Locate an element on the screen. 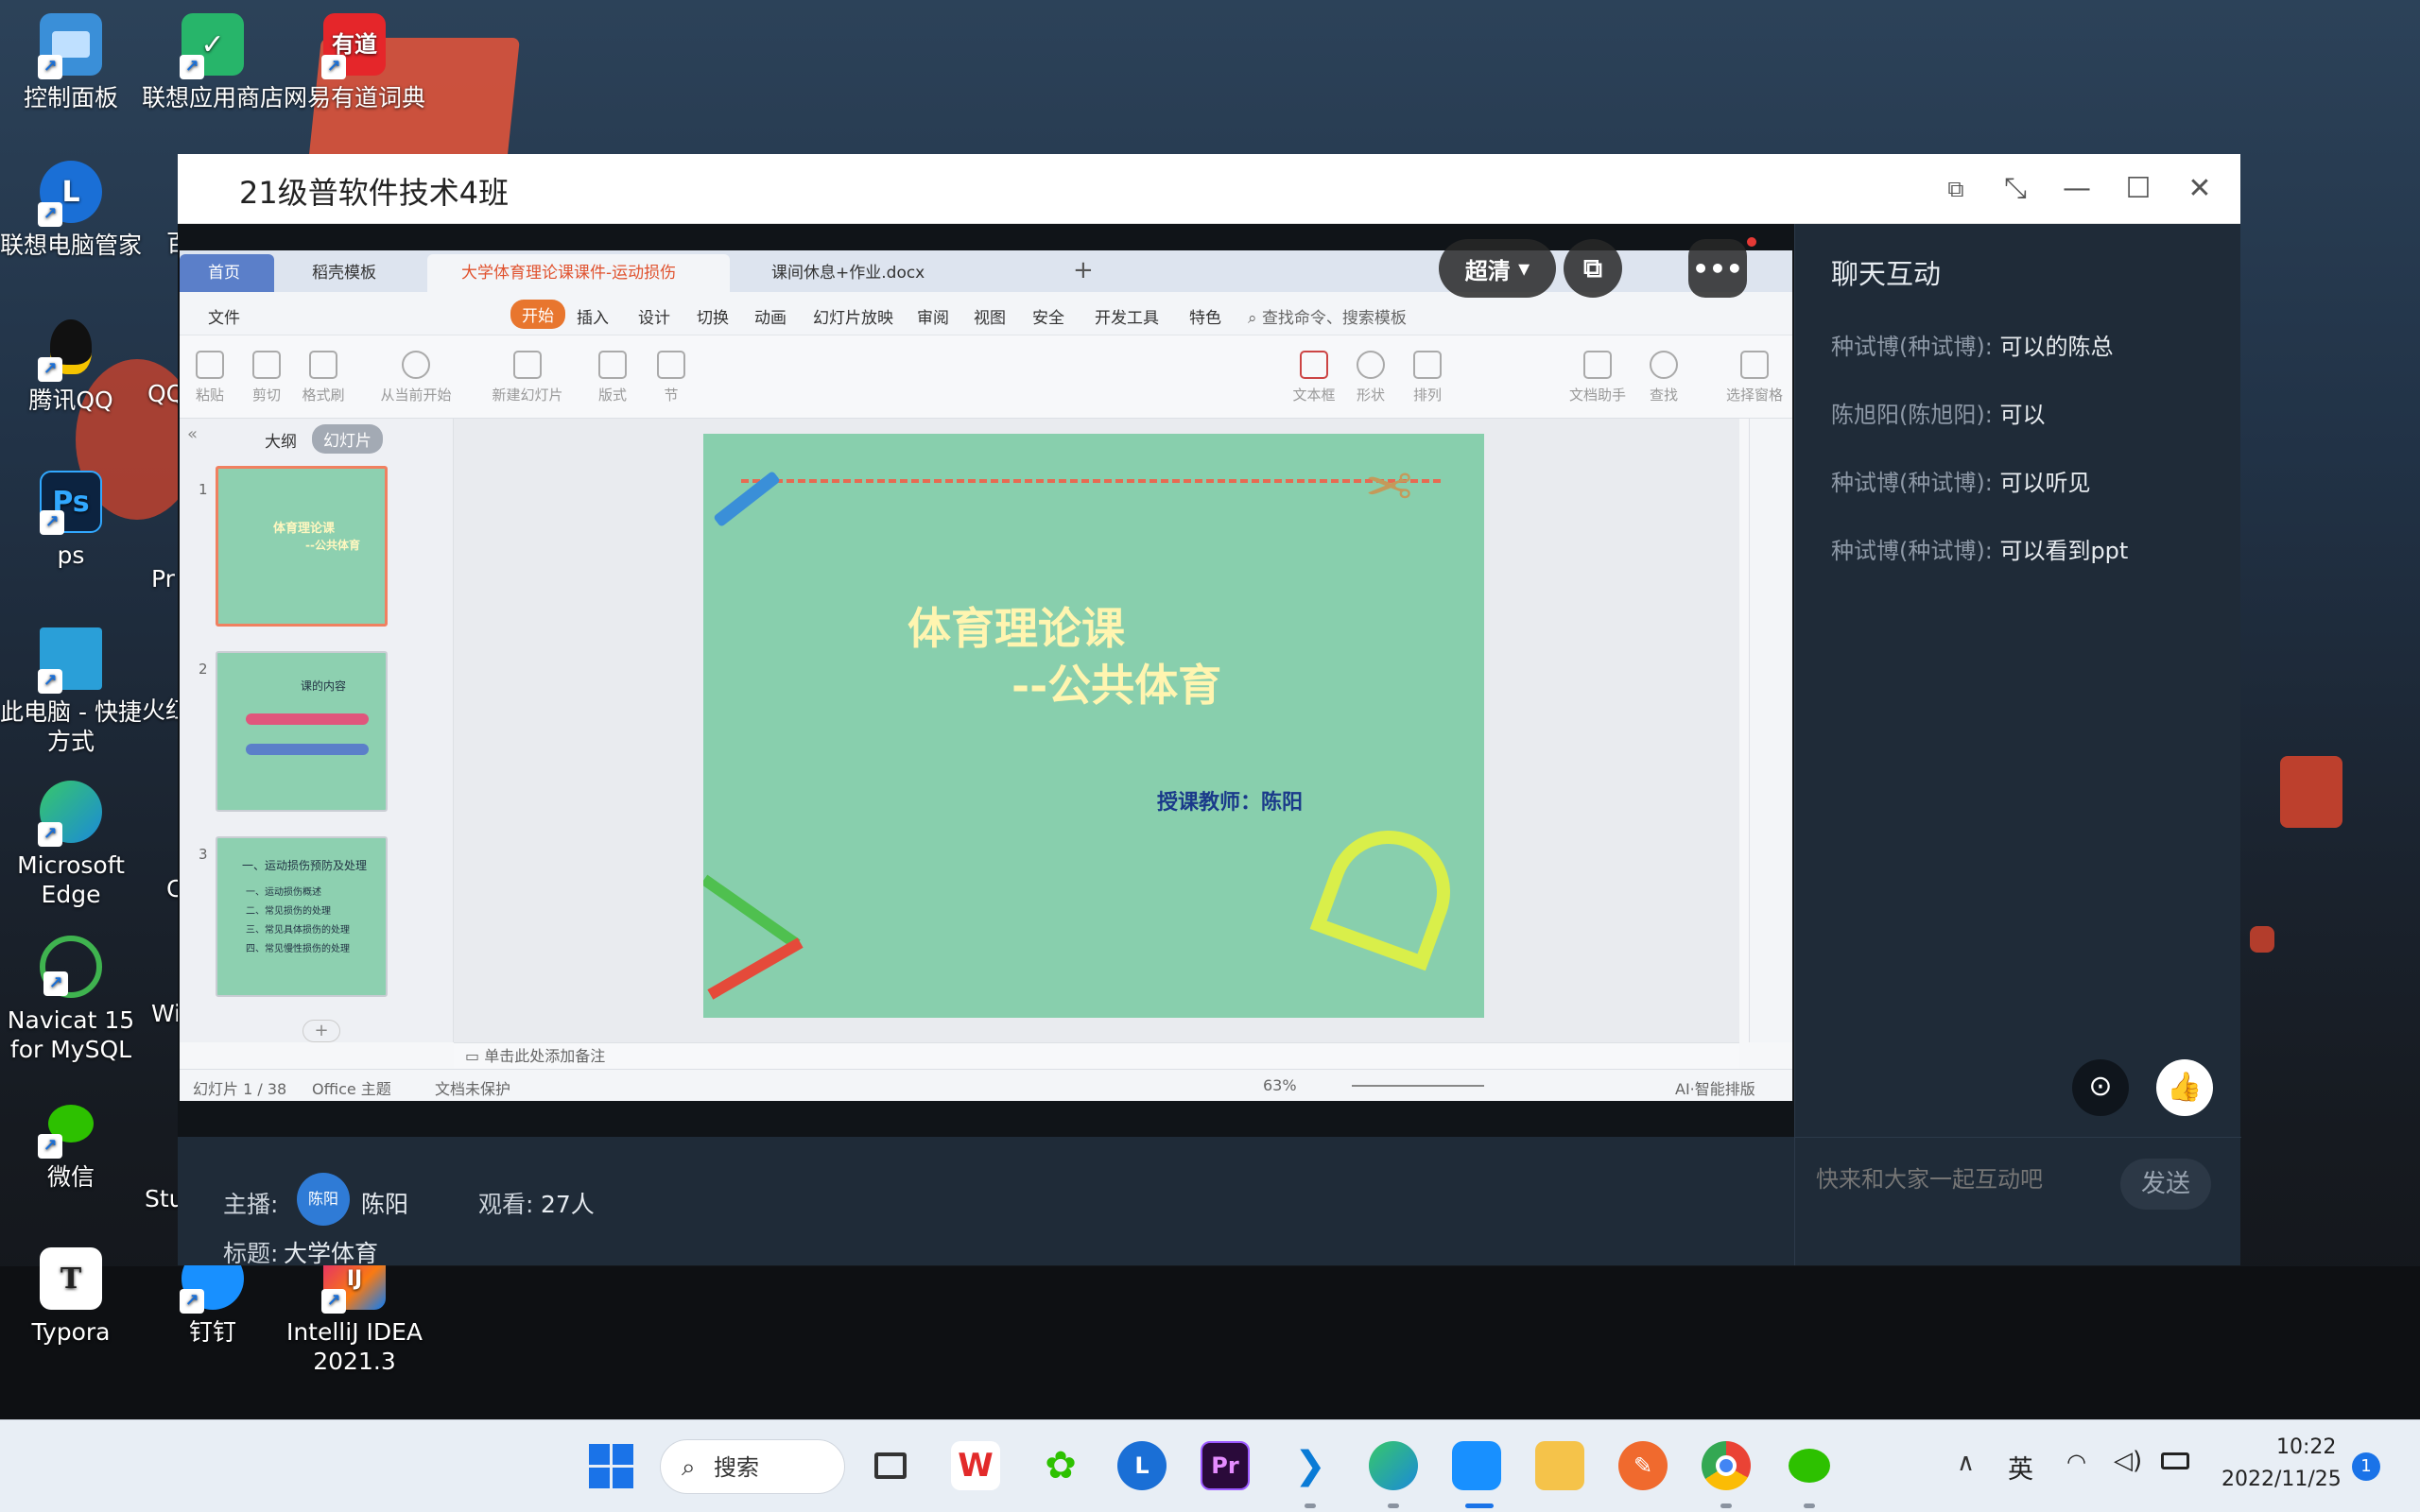  desktop-icon-lenovo-store: ✓ ↗ 联想应用商店 is located at coordinates (213, 62).